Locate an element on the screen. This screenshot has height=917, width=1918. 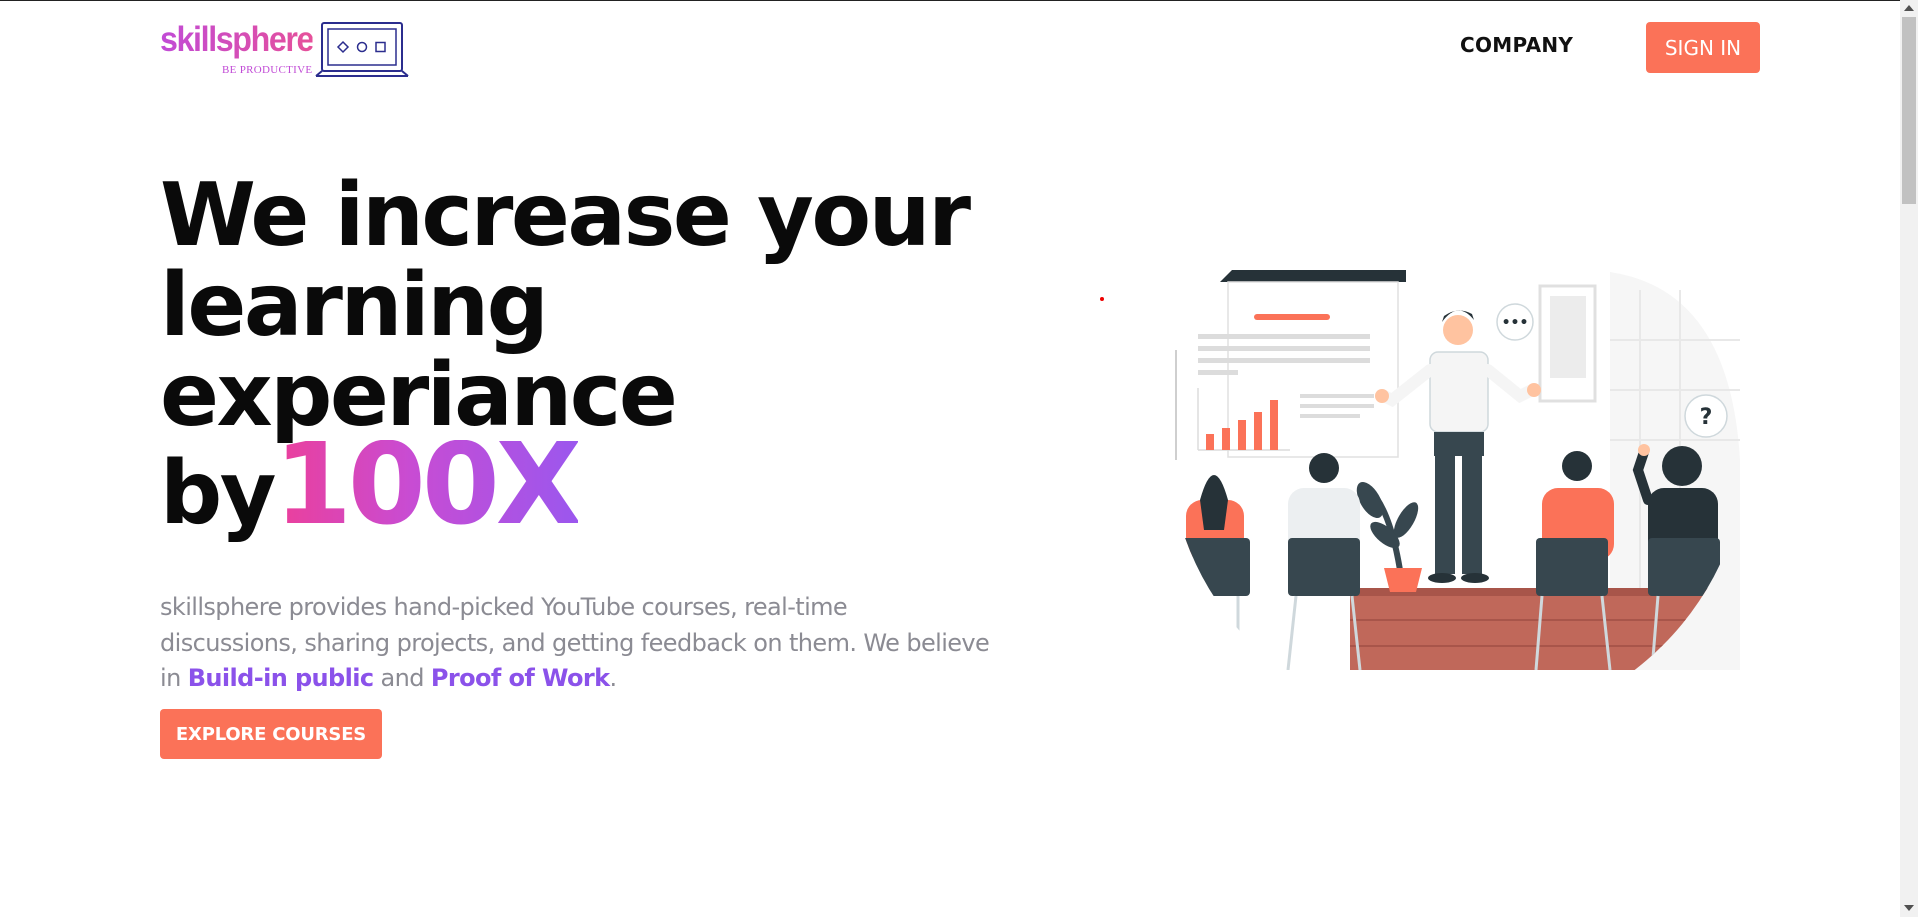
description-text-3: . is located at coordinates (613, 678).